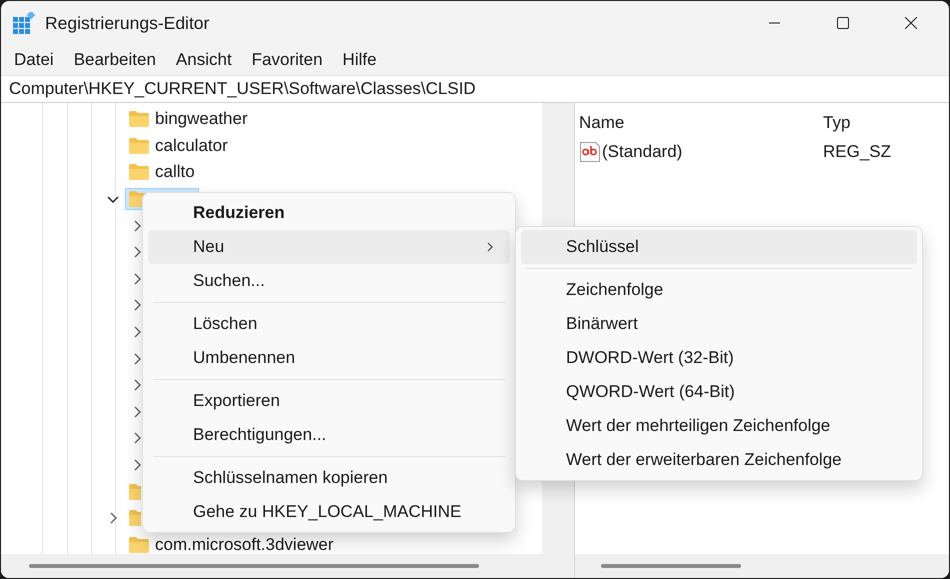 The width and height of the screenshot is (950, 579). What do you see at coordinates (603, 247) in the screenshot?
I see `menu-item-label: Schlüssel` at bounding box center [603, 247].